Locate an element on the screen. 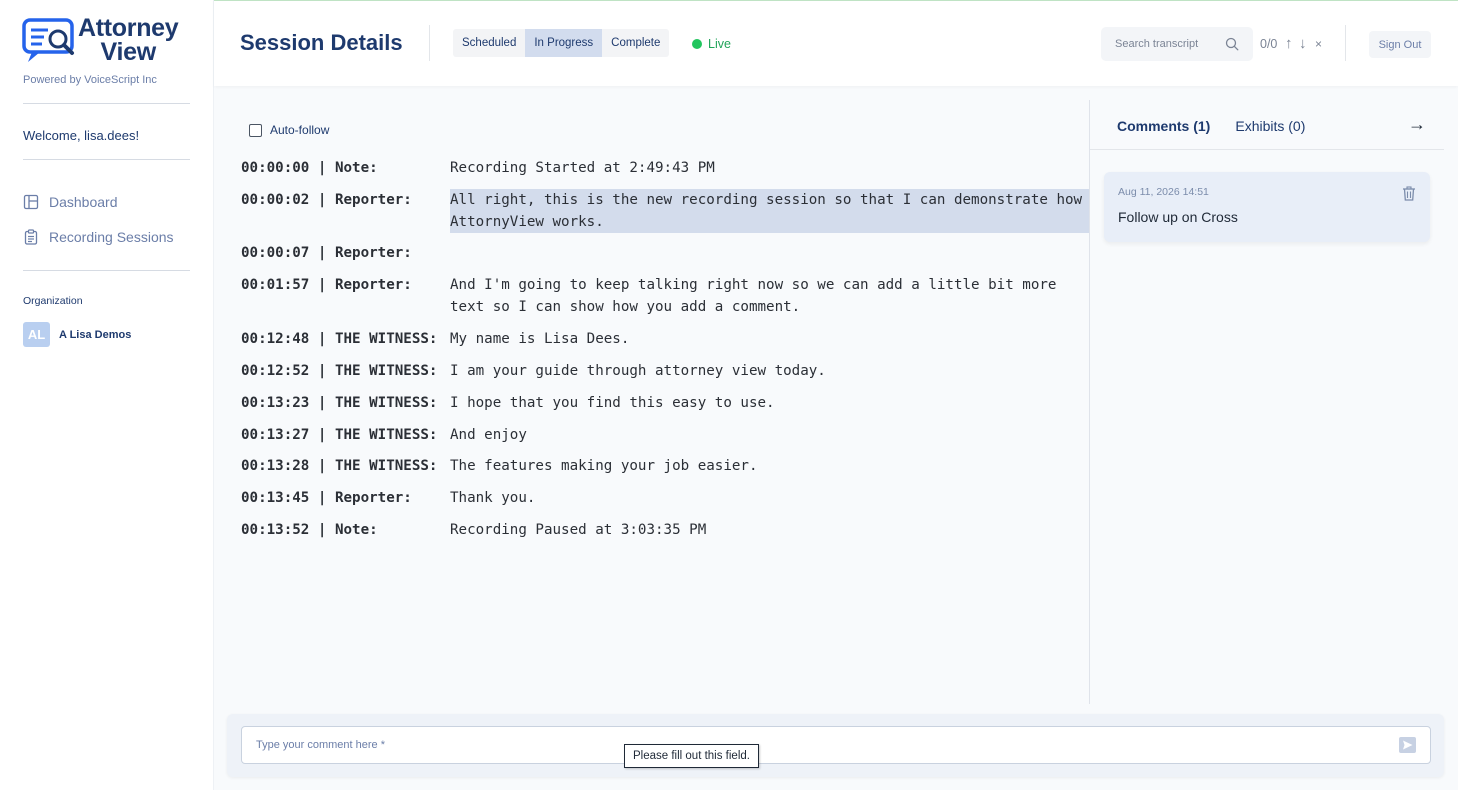 Image resolution: width=1458 pixels, height=790 pixels. organization-item: AL A Lisa Demos is located at coordinates (77, 334).